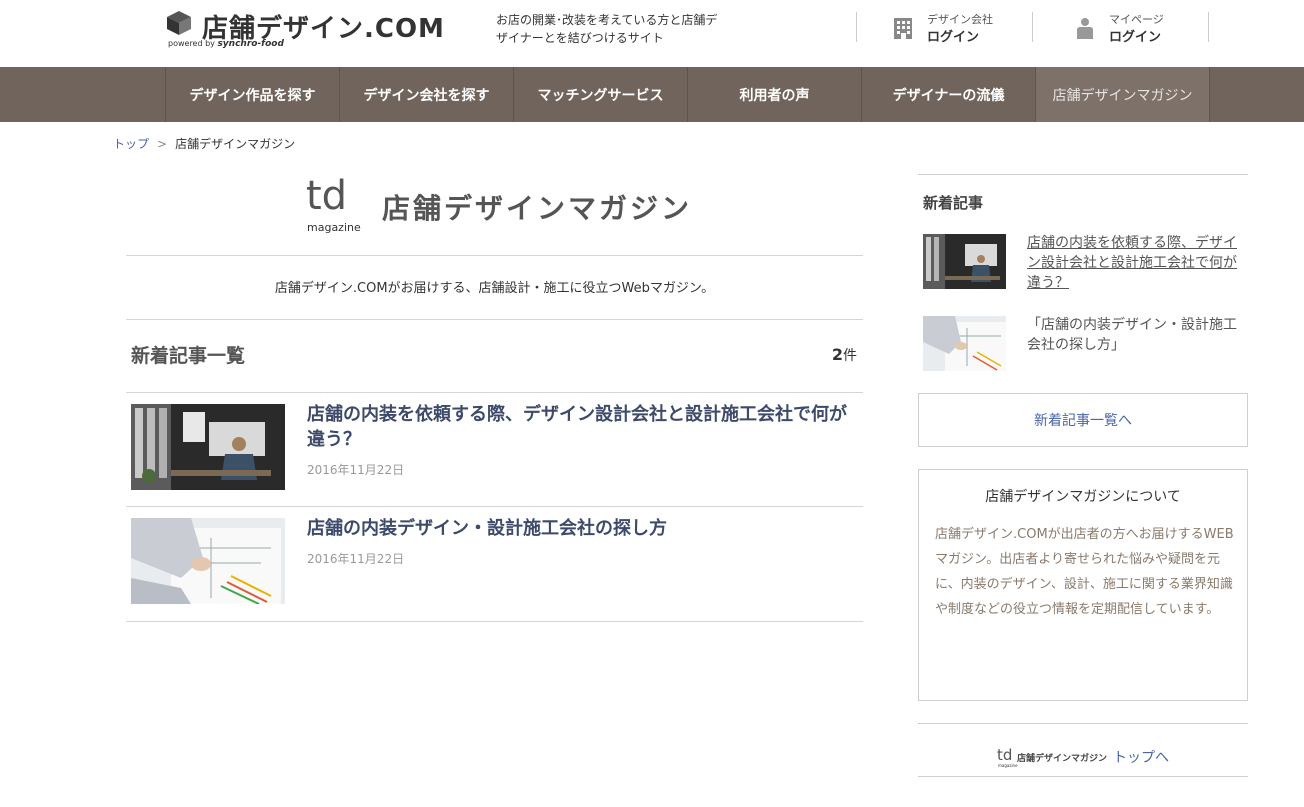 The height and width of the screenshot is (807, 1304). I want to click on mypage-login-link: マイページ ログイン, so click(1135, 28).